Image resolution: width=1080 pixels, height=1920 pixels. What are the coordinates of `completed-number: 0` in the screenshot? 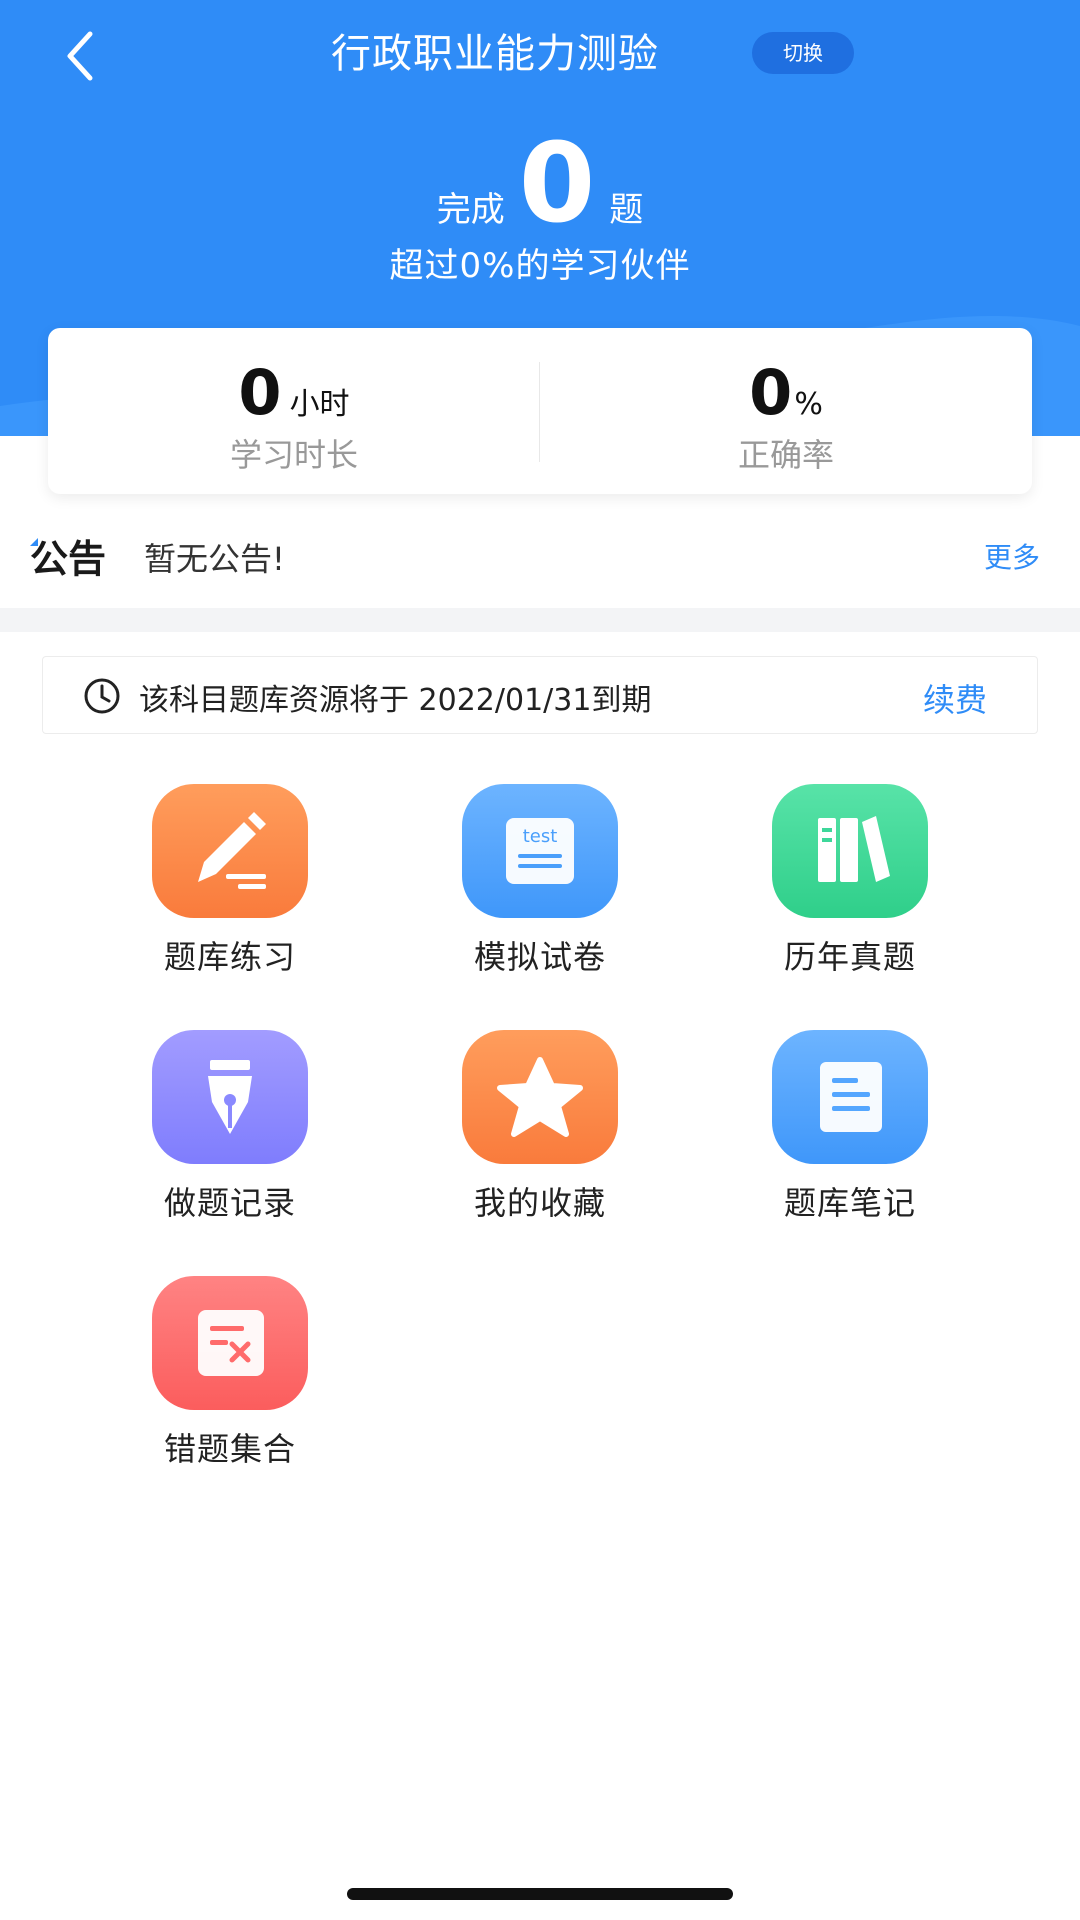 It's located at (557, 183).